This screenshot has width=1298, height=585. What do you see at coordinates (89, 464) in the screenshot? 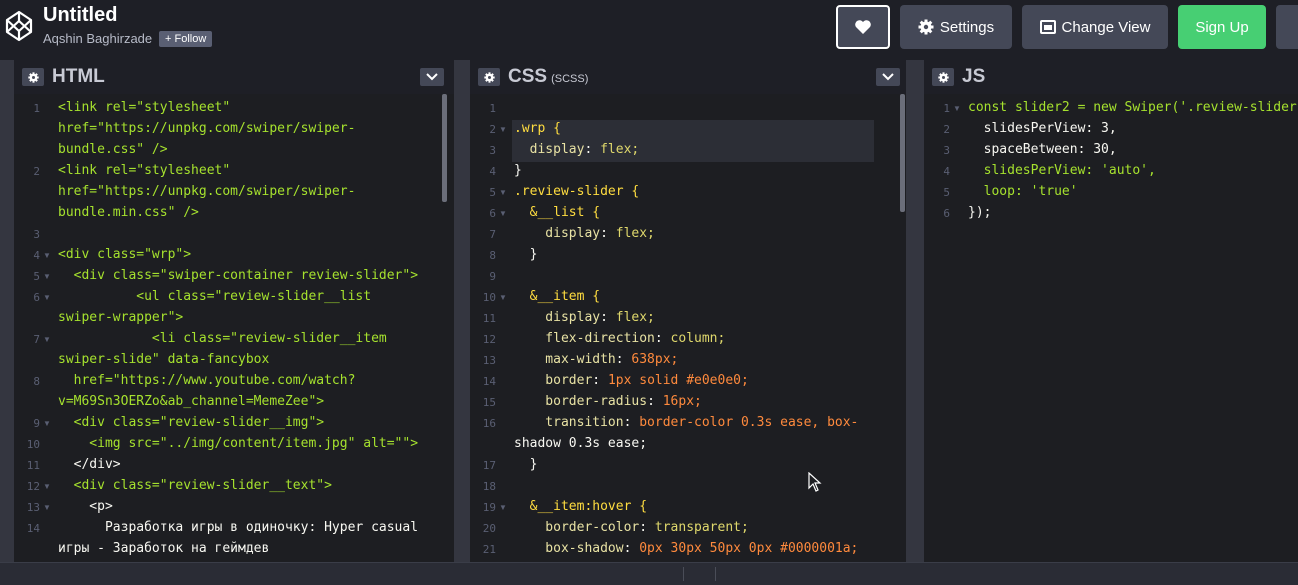
I see `code-line: </div>` at bounding box center [89, 464].